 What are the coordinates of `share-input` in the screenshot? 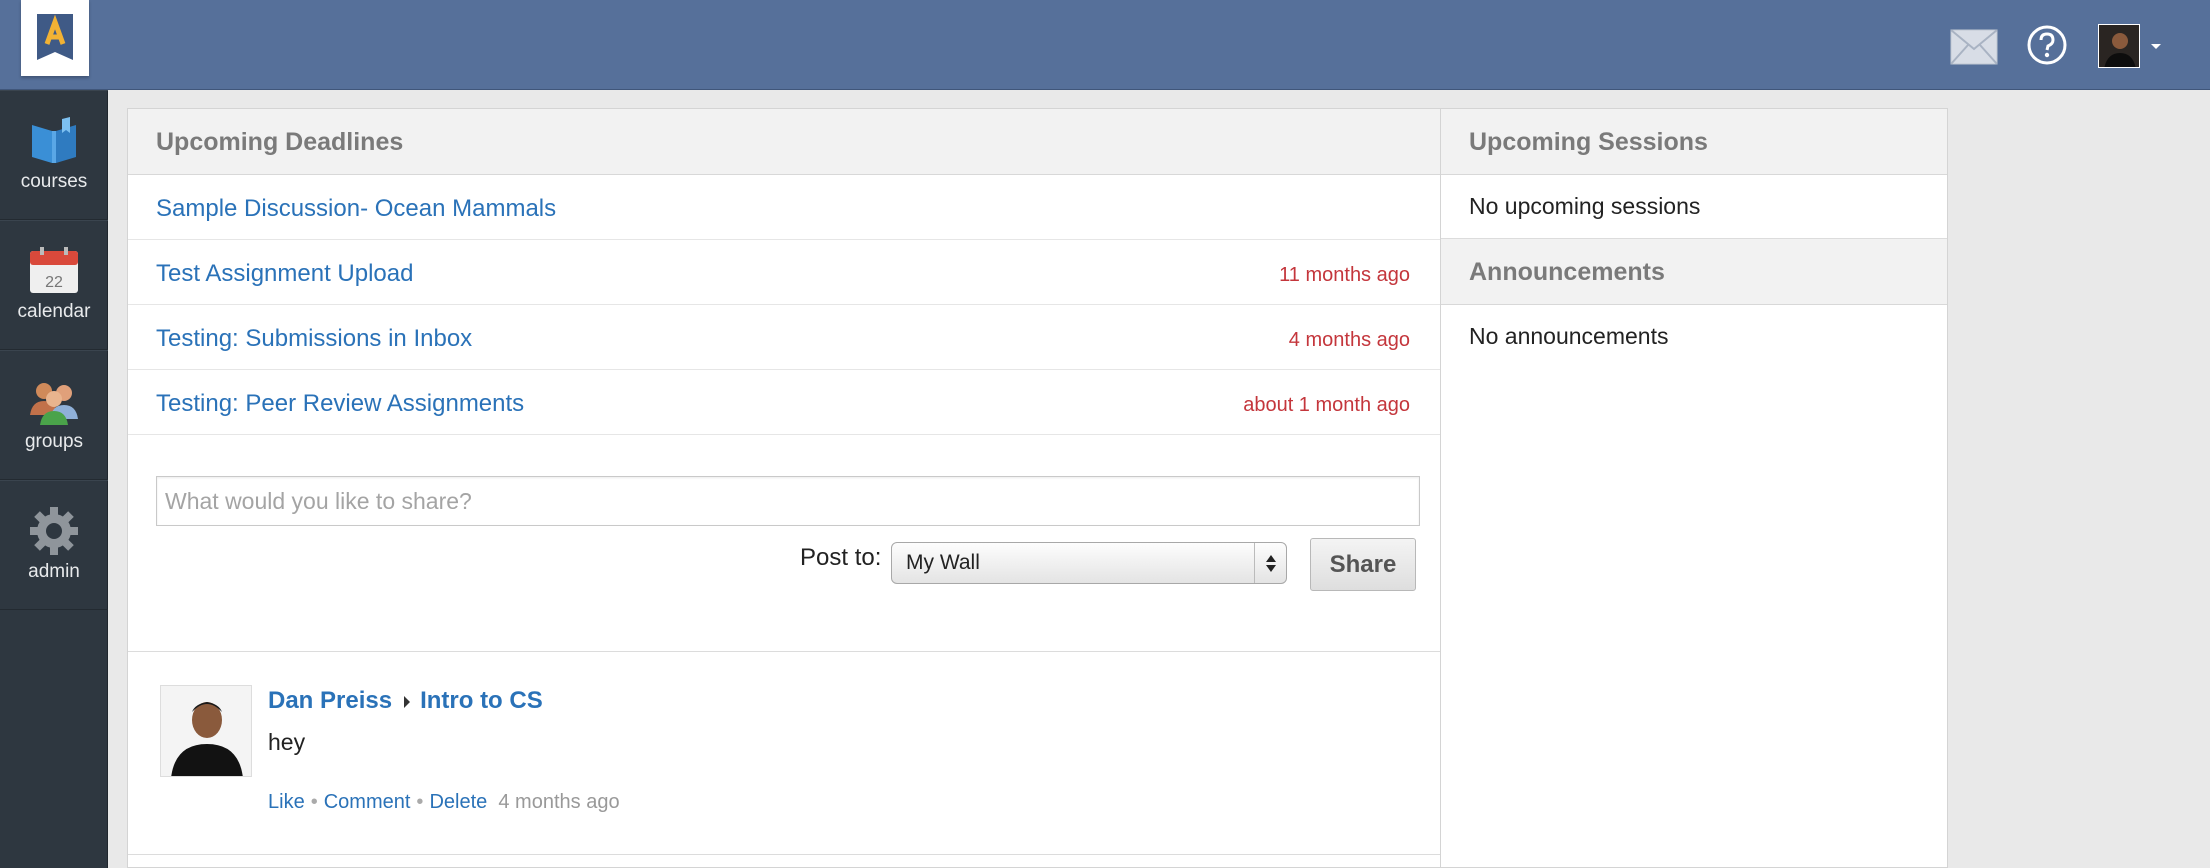 It's located at (788, 501).